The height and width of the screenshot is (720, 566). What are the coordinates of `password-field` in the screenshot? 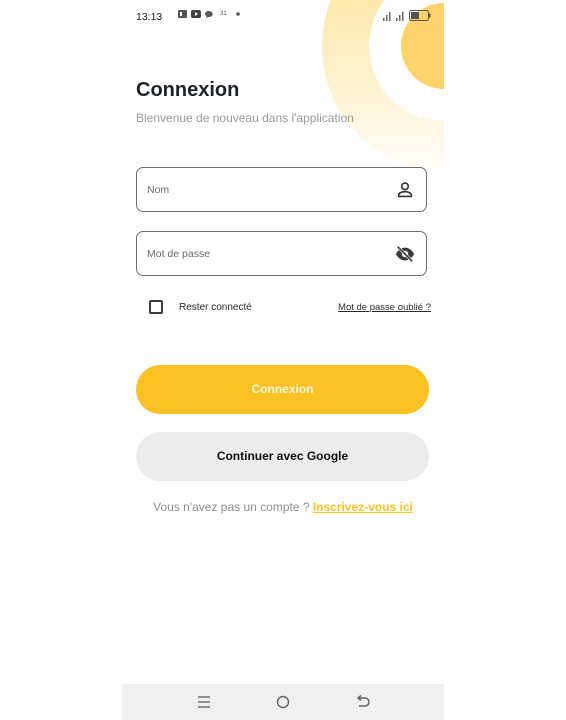 It's located at (281, 253).